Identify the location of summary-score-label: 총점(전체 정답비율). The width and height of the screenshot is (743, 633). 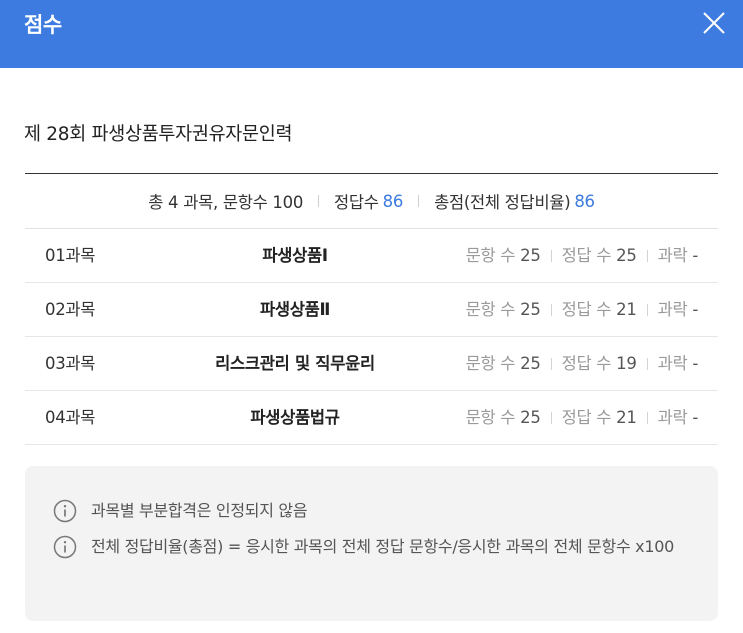
(502, 202).